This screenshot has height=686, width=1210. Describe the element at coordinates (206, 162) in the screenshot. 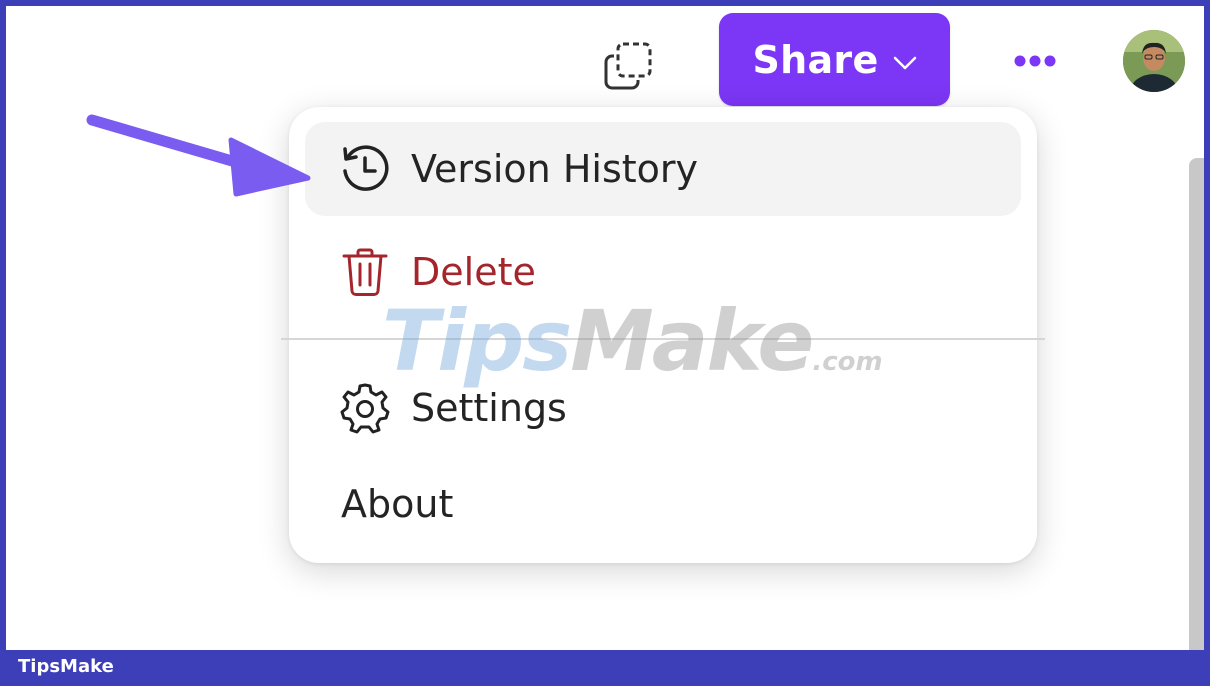

I see `annotation-arrow` at that location.